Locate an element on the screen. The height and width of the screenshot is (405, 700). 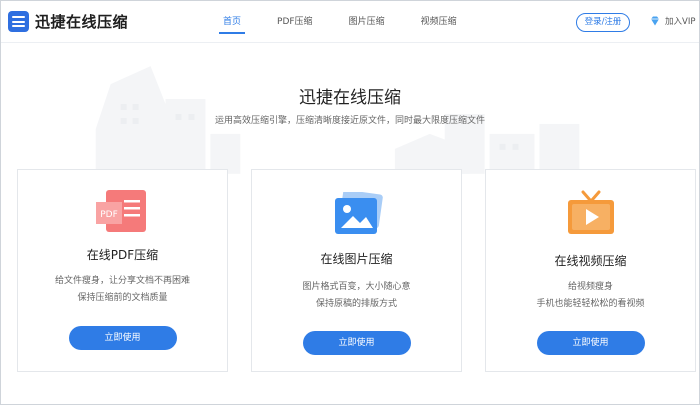
main-nav: 首页 PDF压缩 图片压缩 视频压缩 is located at coordinates (355, 22).